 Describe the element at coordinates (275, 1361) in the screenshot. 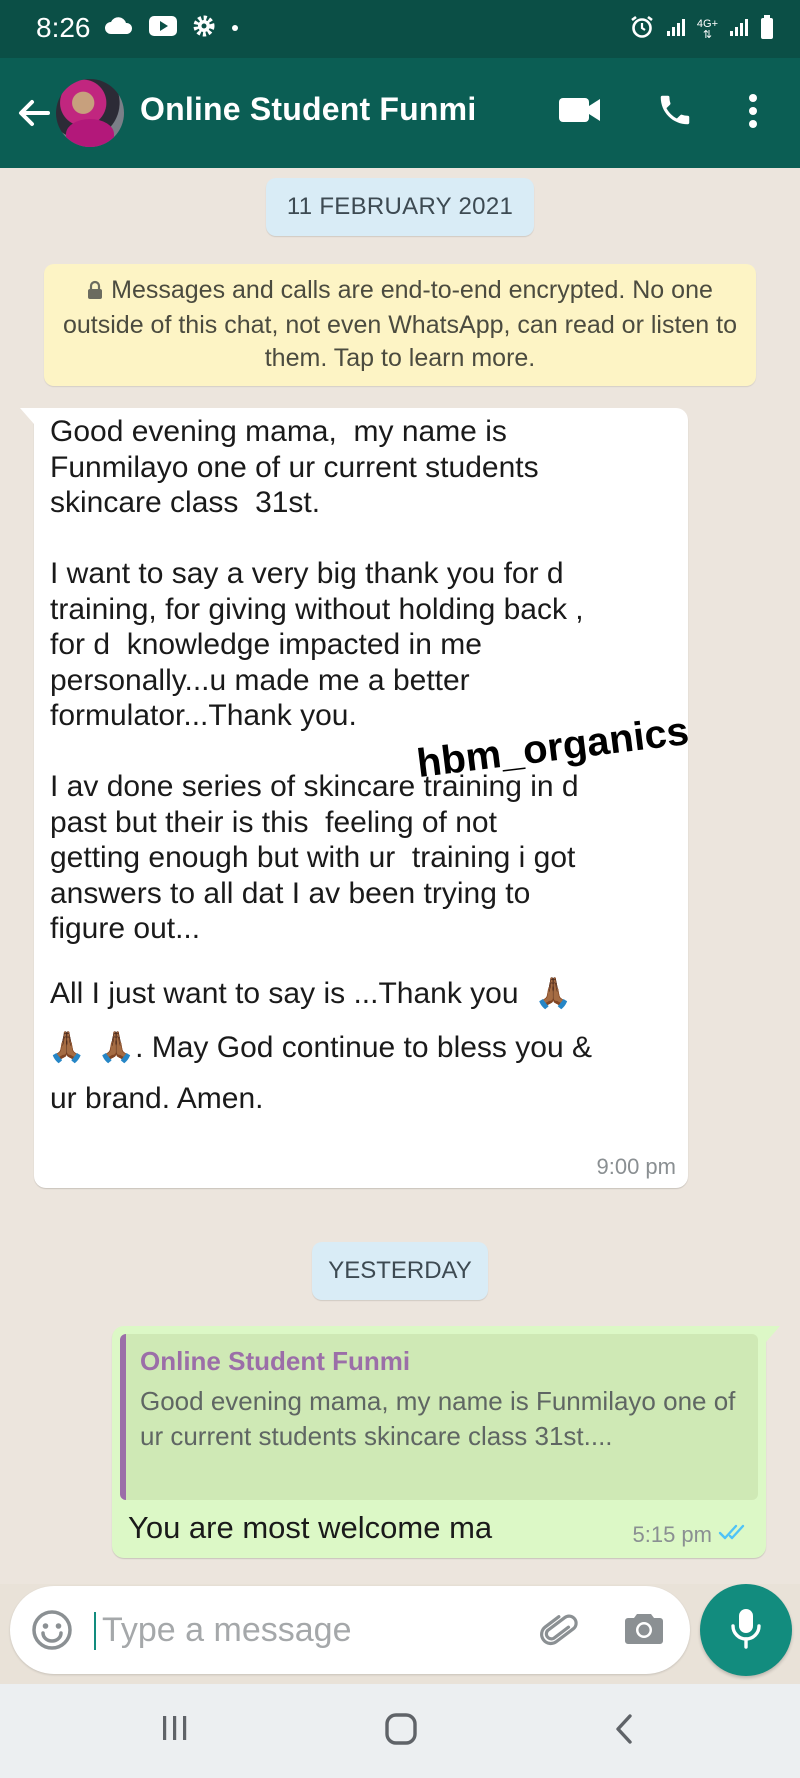

I see `quote-author: Online Student Funmi` at that location.